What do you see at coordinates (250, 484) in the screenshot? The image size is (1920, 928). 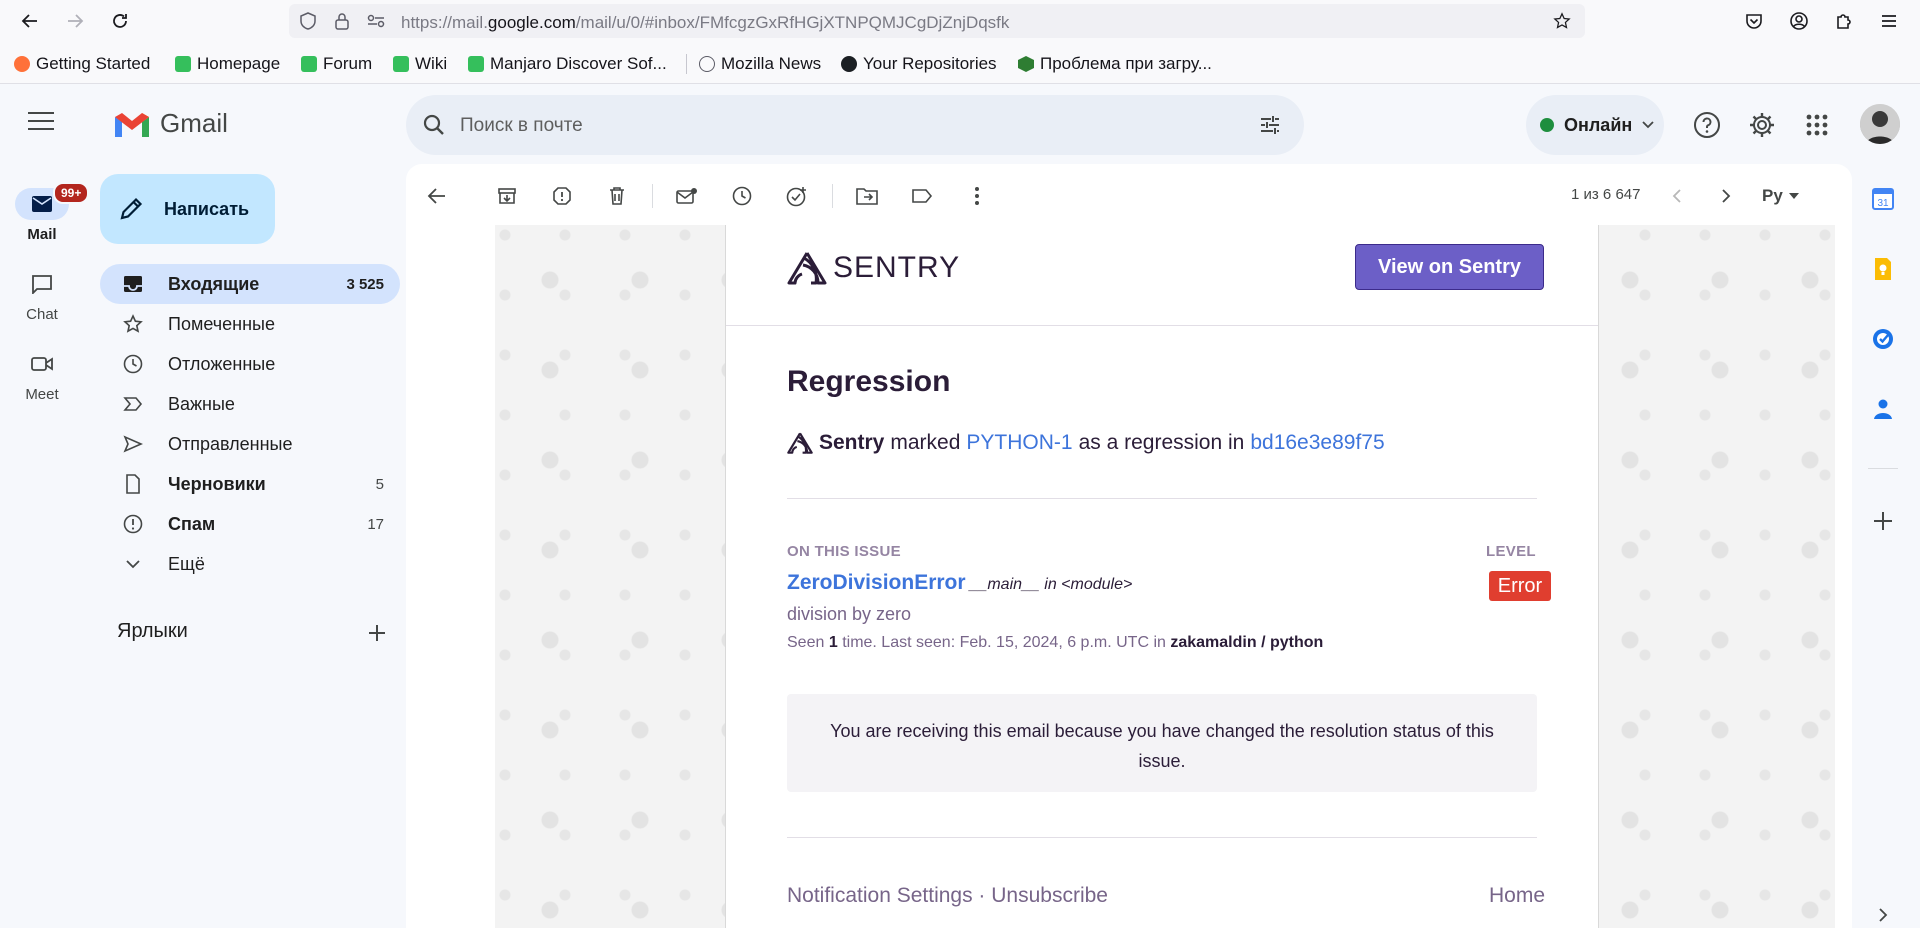 I see `folder-drafts: Черновики 5` at bounding box center [250, 484].